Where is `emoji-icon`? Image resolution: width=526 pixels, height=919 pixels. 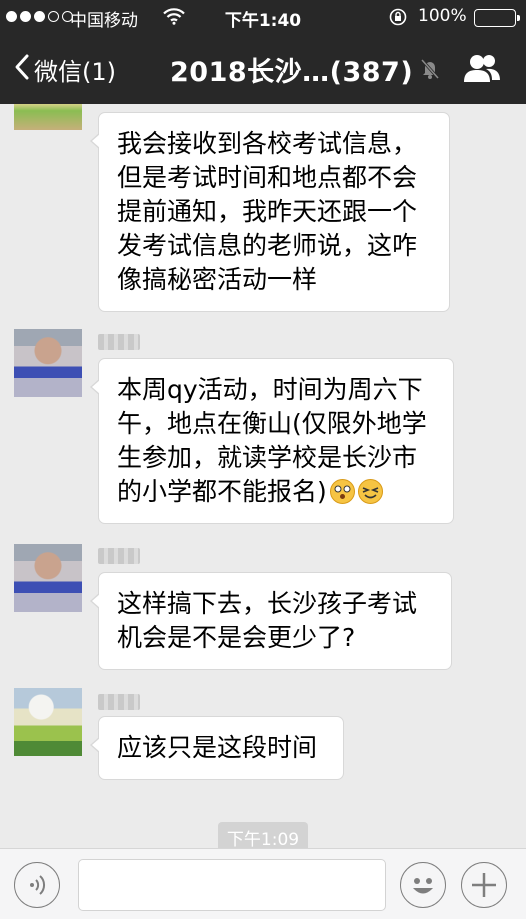 emoji-icon is located at coordinates (423, 894).